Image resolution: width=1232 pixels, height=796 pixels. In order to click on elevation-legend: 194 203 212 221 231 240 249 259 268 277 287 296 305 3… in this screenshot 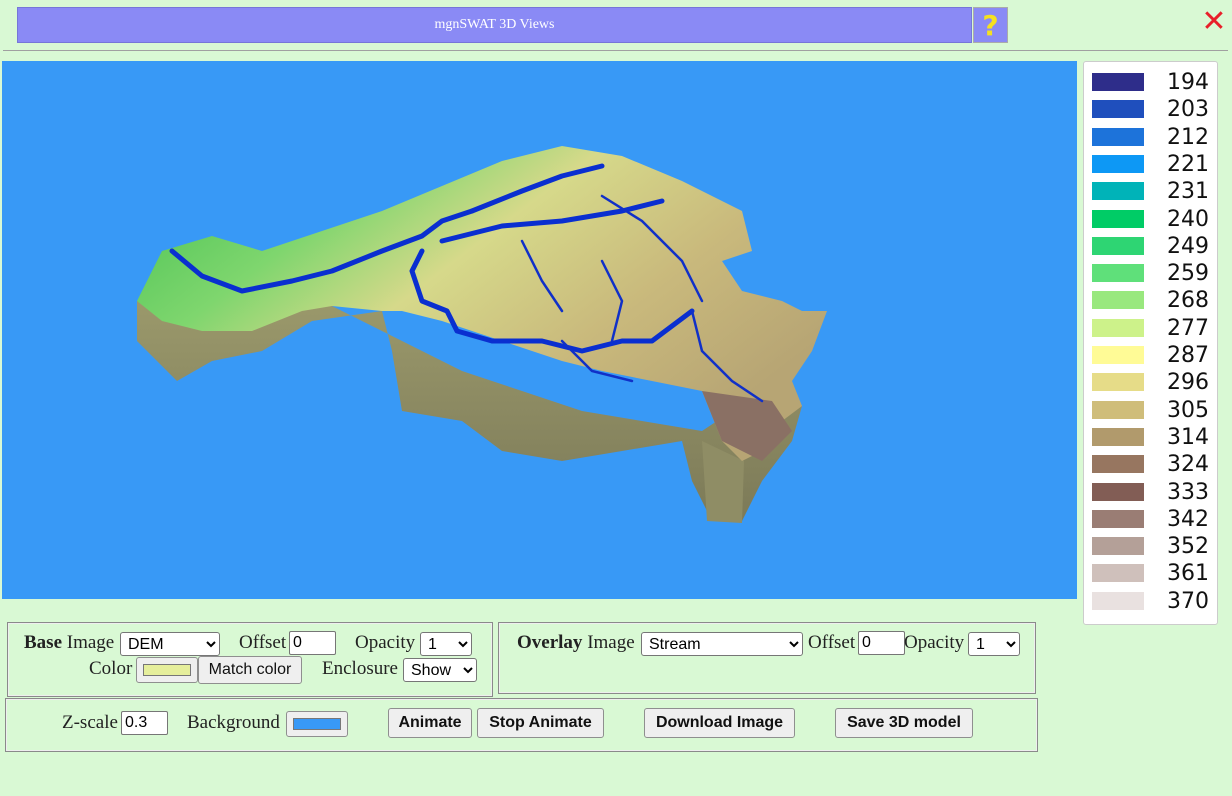, I will do `click(1150, 343)`.